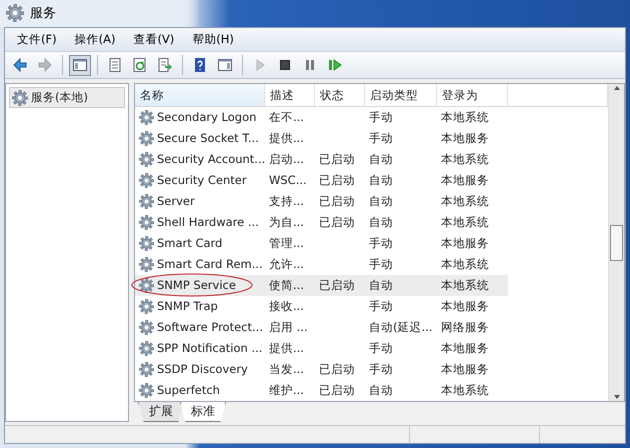  I want to click on pane-toggle-icon, so click(80, 65).